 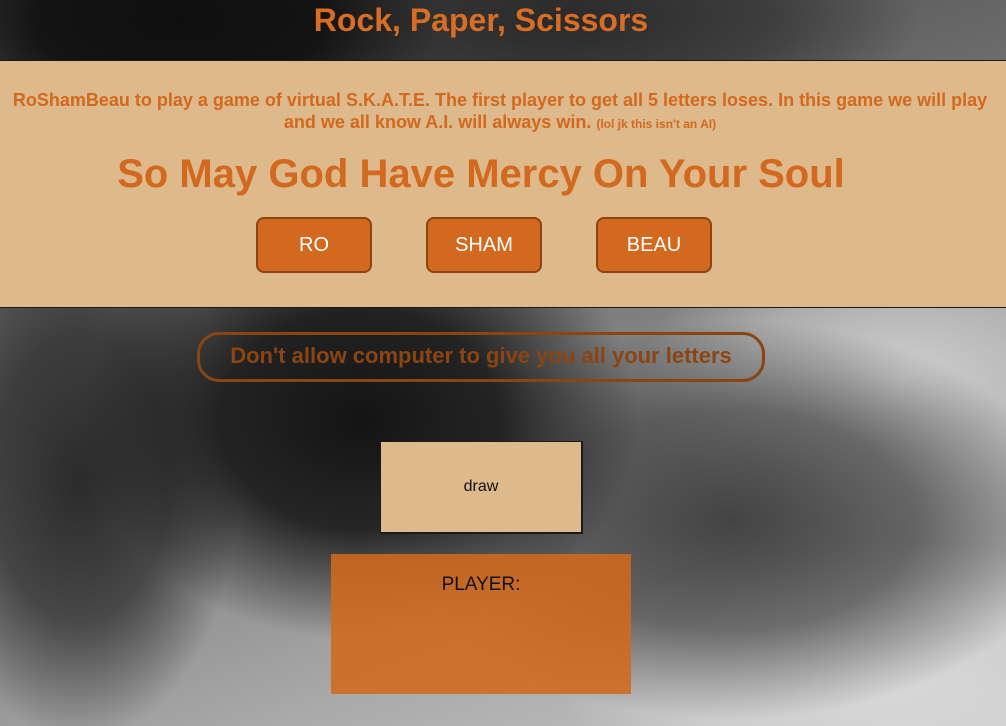 I want to click on intro-line-2-text: and we all know A.I. will always win., so click(x=437, y=122).